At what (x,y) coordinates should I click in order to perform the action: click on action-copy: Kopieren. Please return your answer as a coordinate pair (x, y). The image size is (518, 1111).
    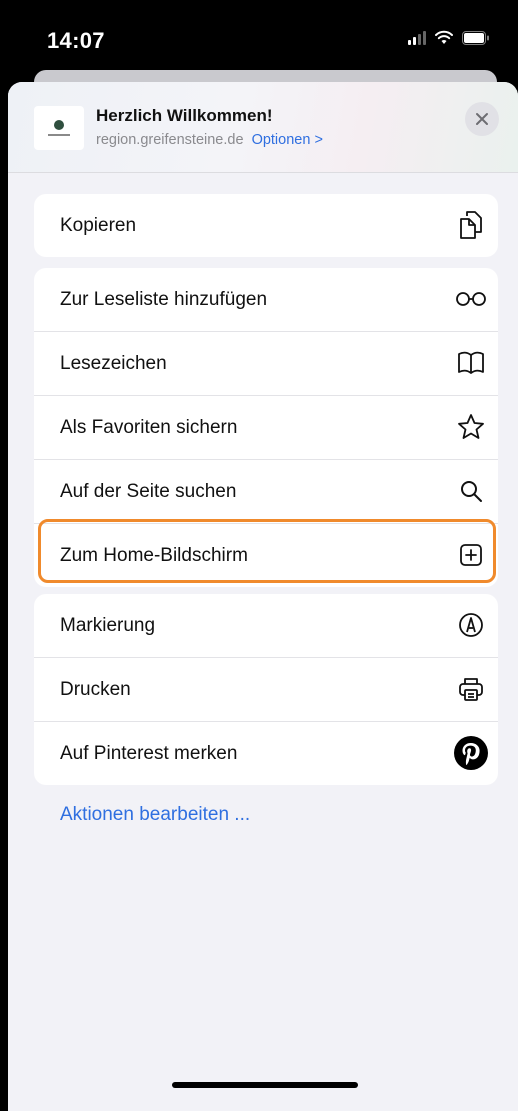
    Looking at the image, I should click on (266, 225).